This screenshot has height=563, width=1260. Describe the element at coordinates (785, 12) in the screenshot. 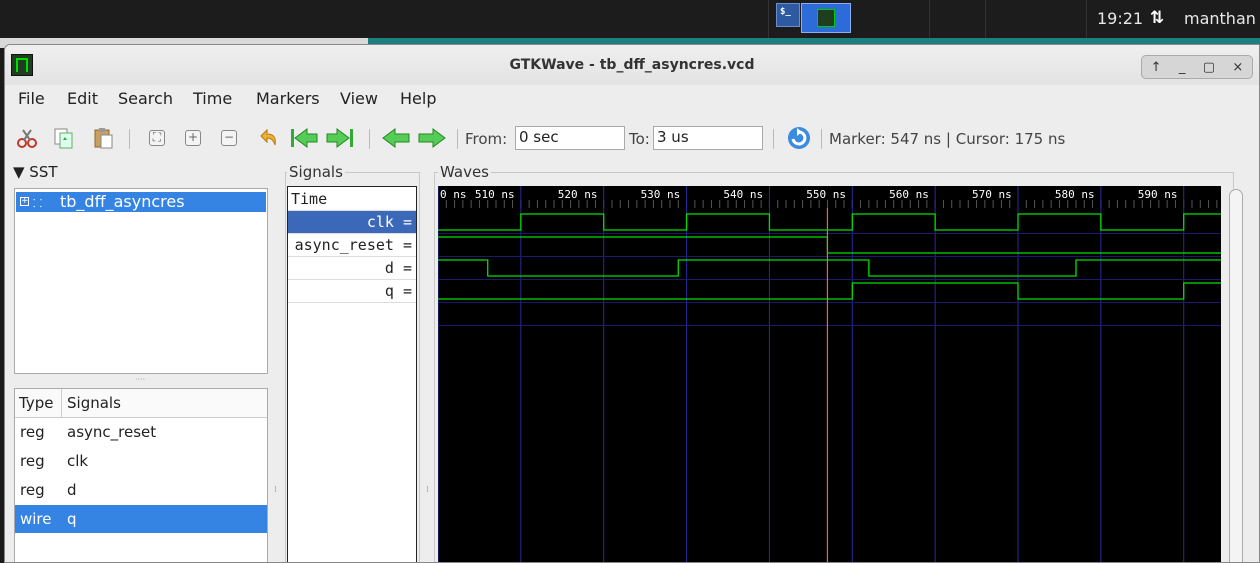

I see `terminal-glyph: $_` at that location.